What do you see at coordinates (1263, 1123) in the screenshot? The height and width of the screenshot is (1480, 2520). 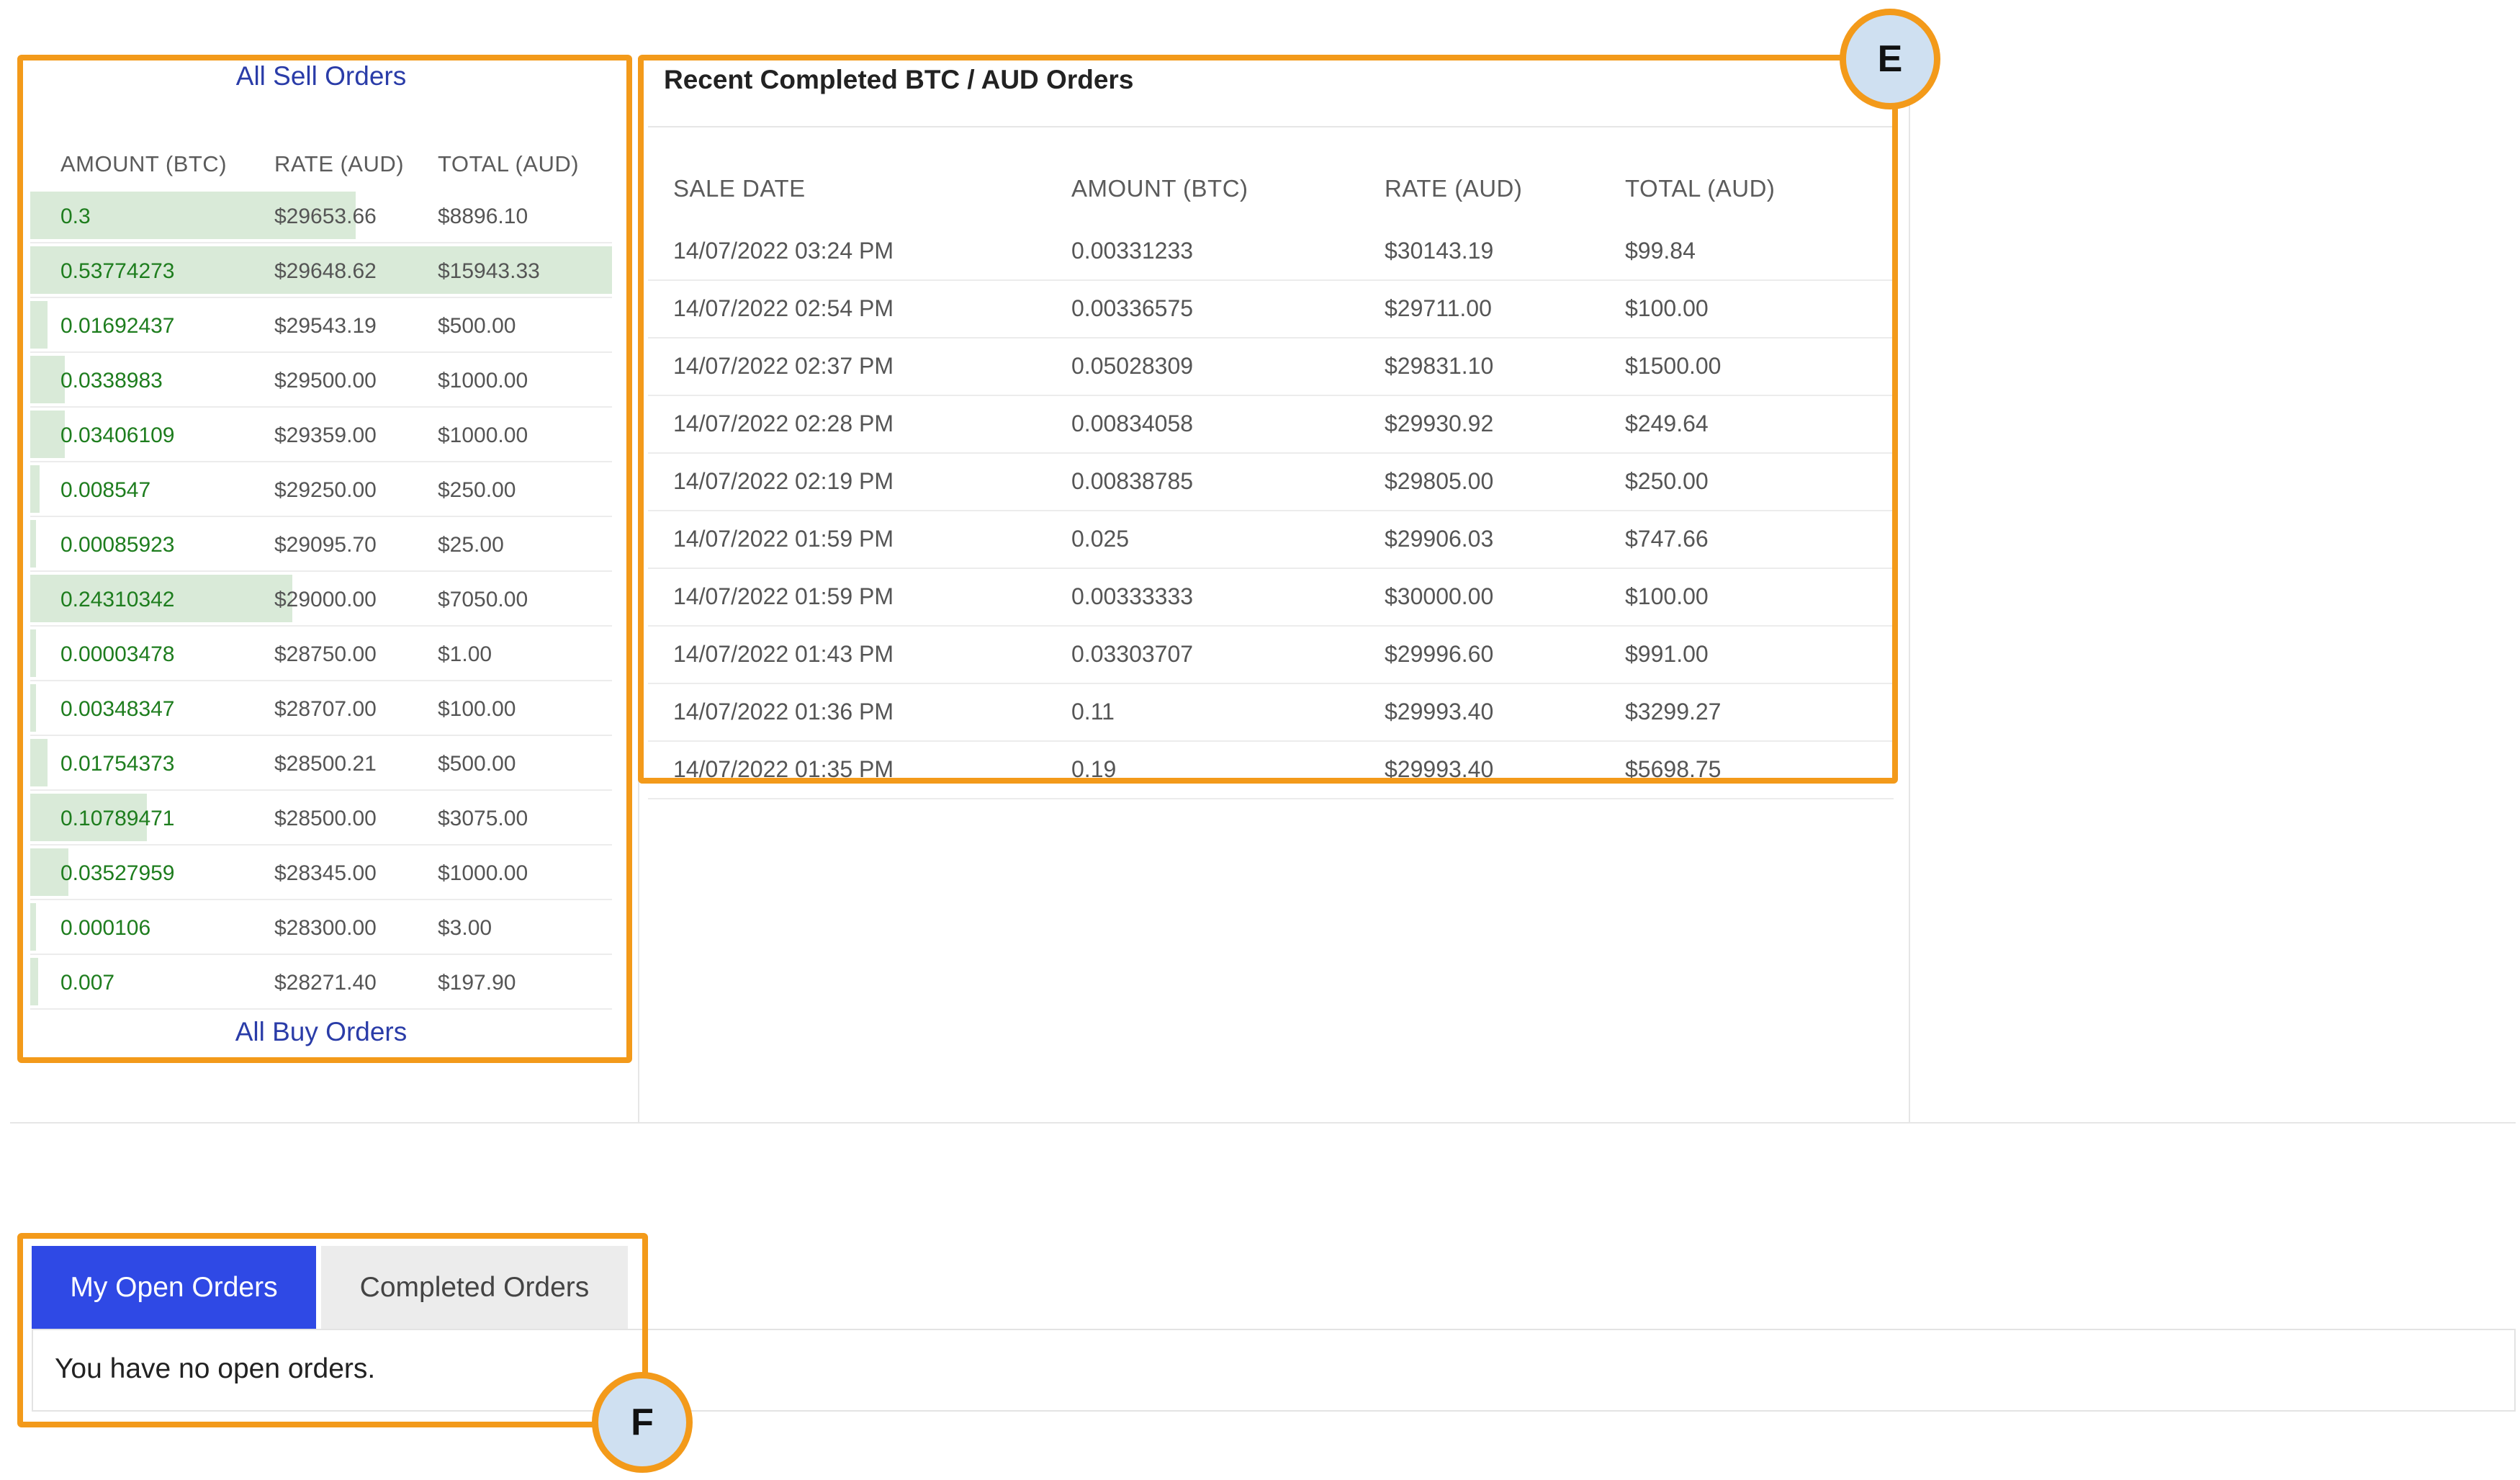 I see `section-divider` at bounding box center [1263, 1123].